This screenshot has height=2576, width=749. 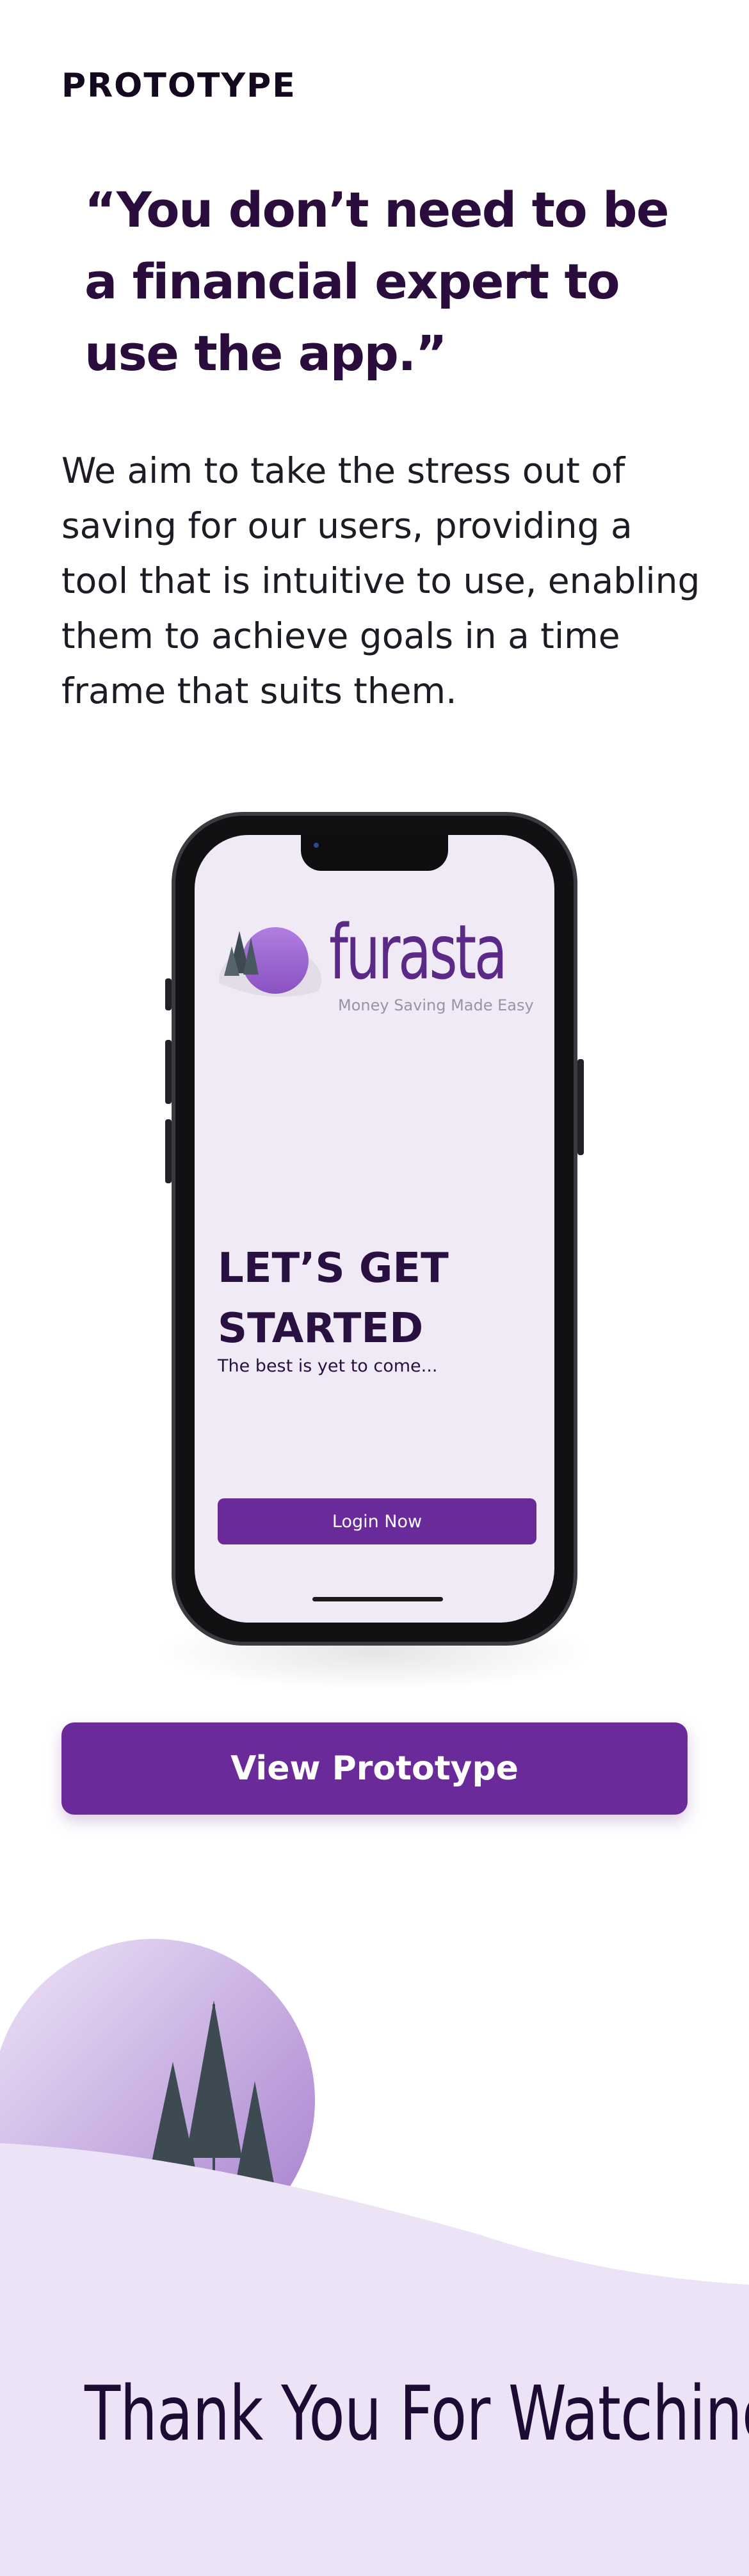 What do you see at coordinates (374, 853) in the screenshot?
I see `phone-notch` at bounding box center [374, 853].